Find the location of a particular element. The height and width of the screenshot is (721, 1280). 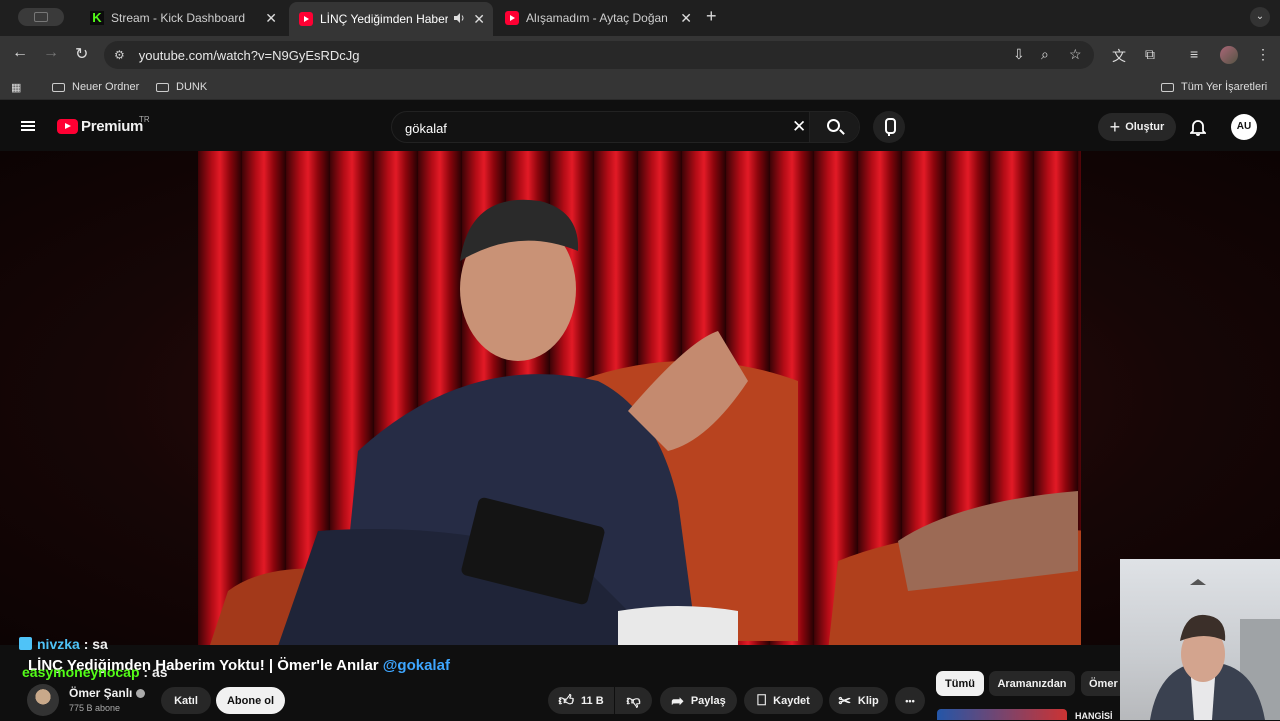

webcam-overlay is located at coordinates (1200, 639).